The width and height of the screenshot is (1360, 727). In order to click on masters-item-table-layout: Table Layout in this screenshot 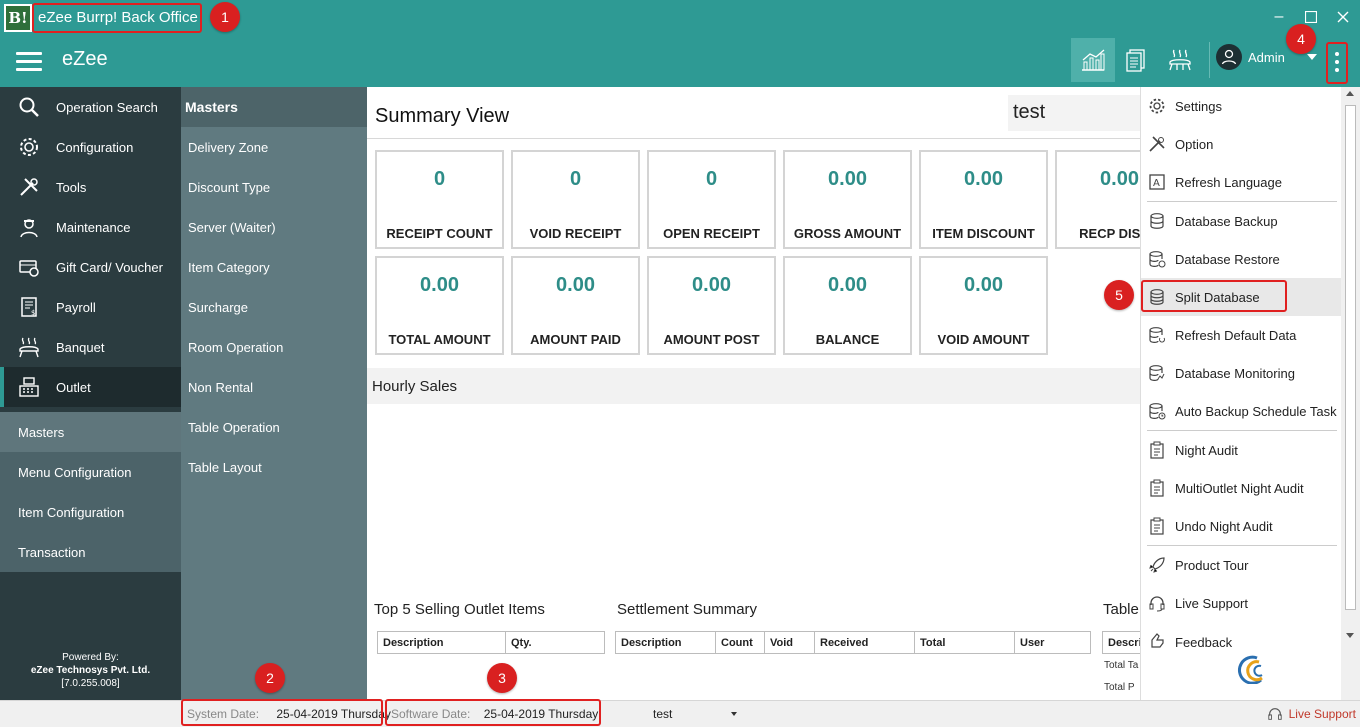, I will do `click(274, 467)`.